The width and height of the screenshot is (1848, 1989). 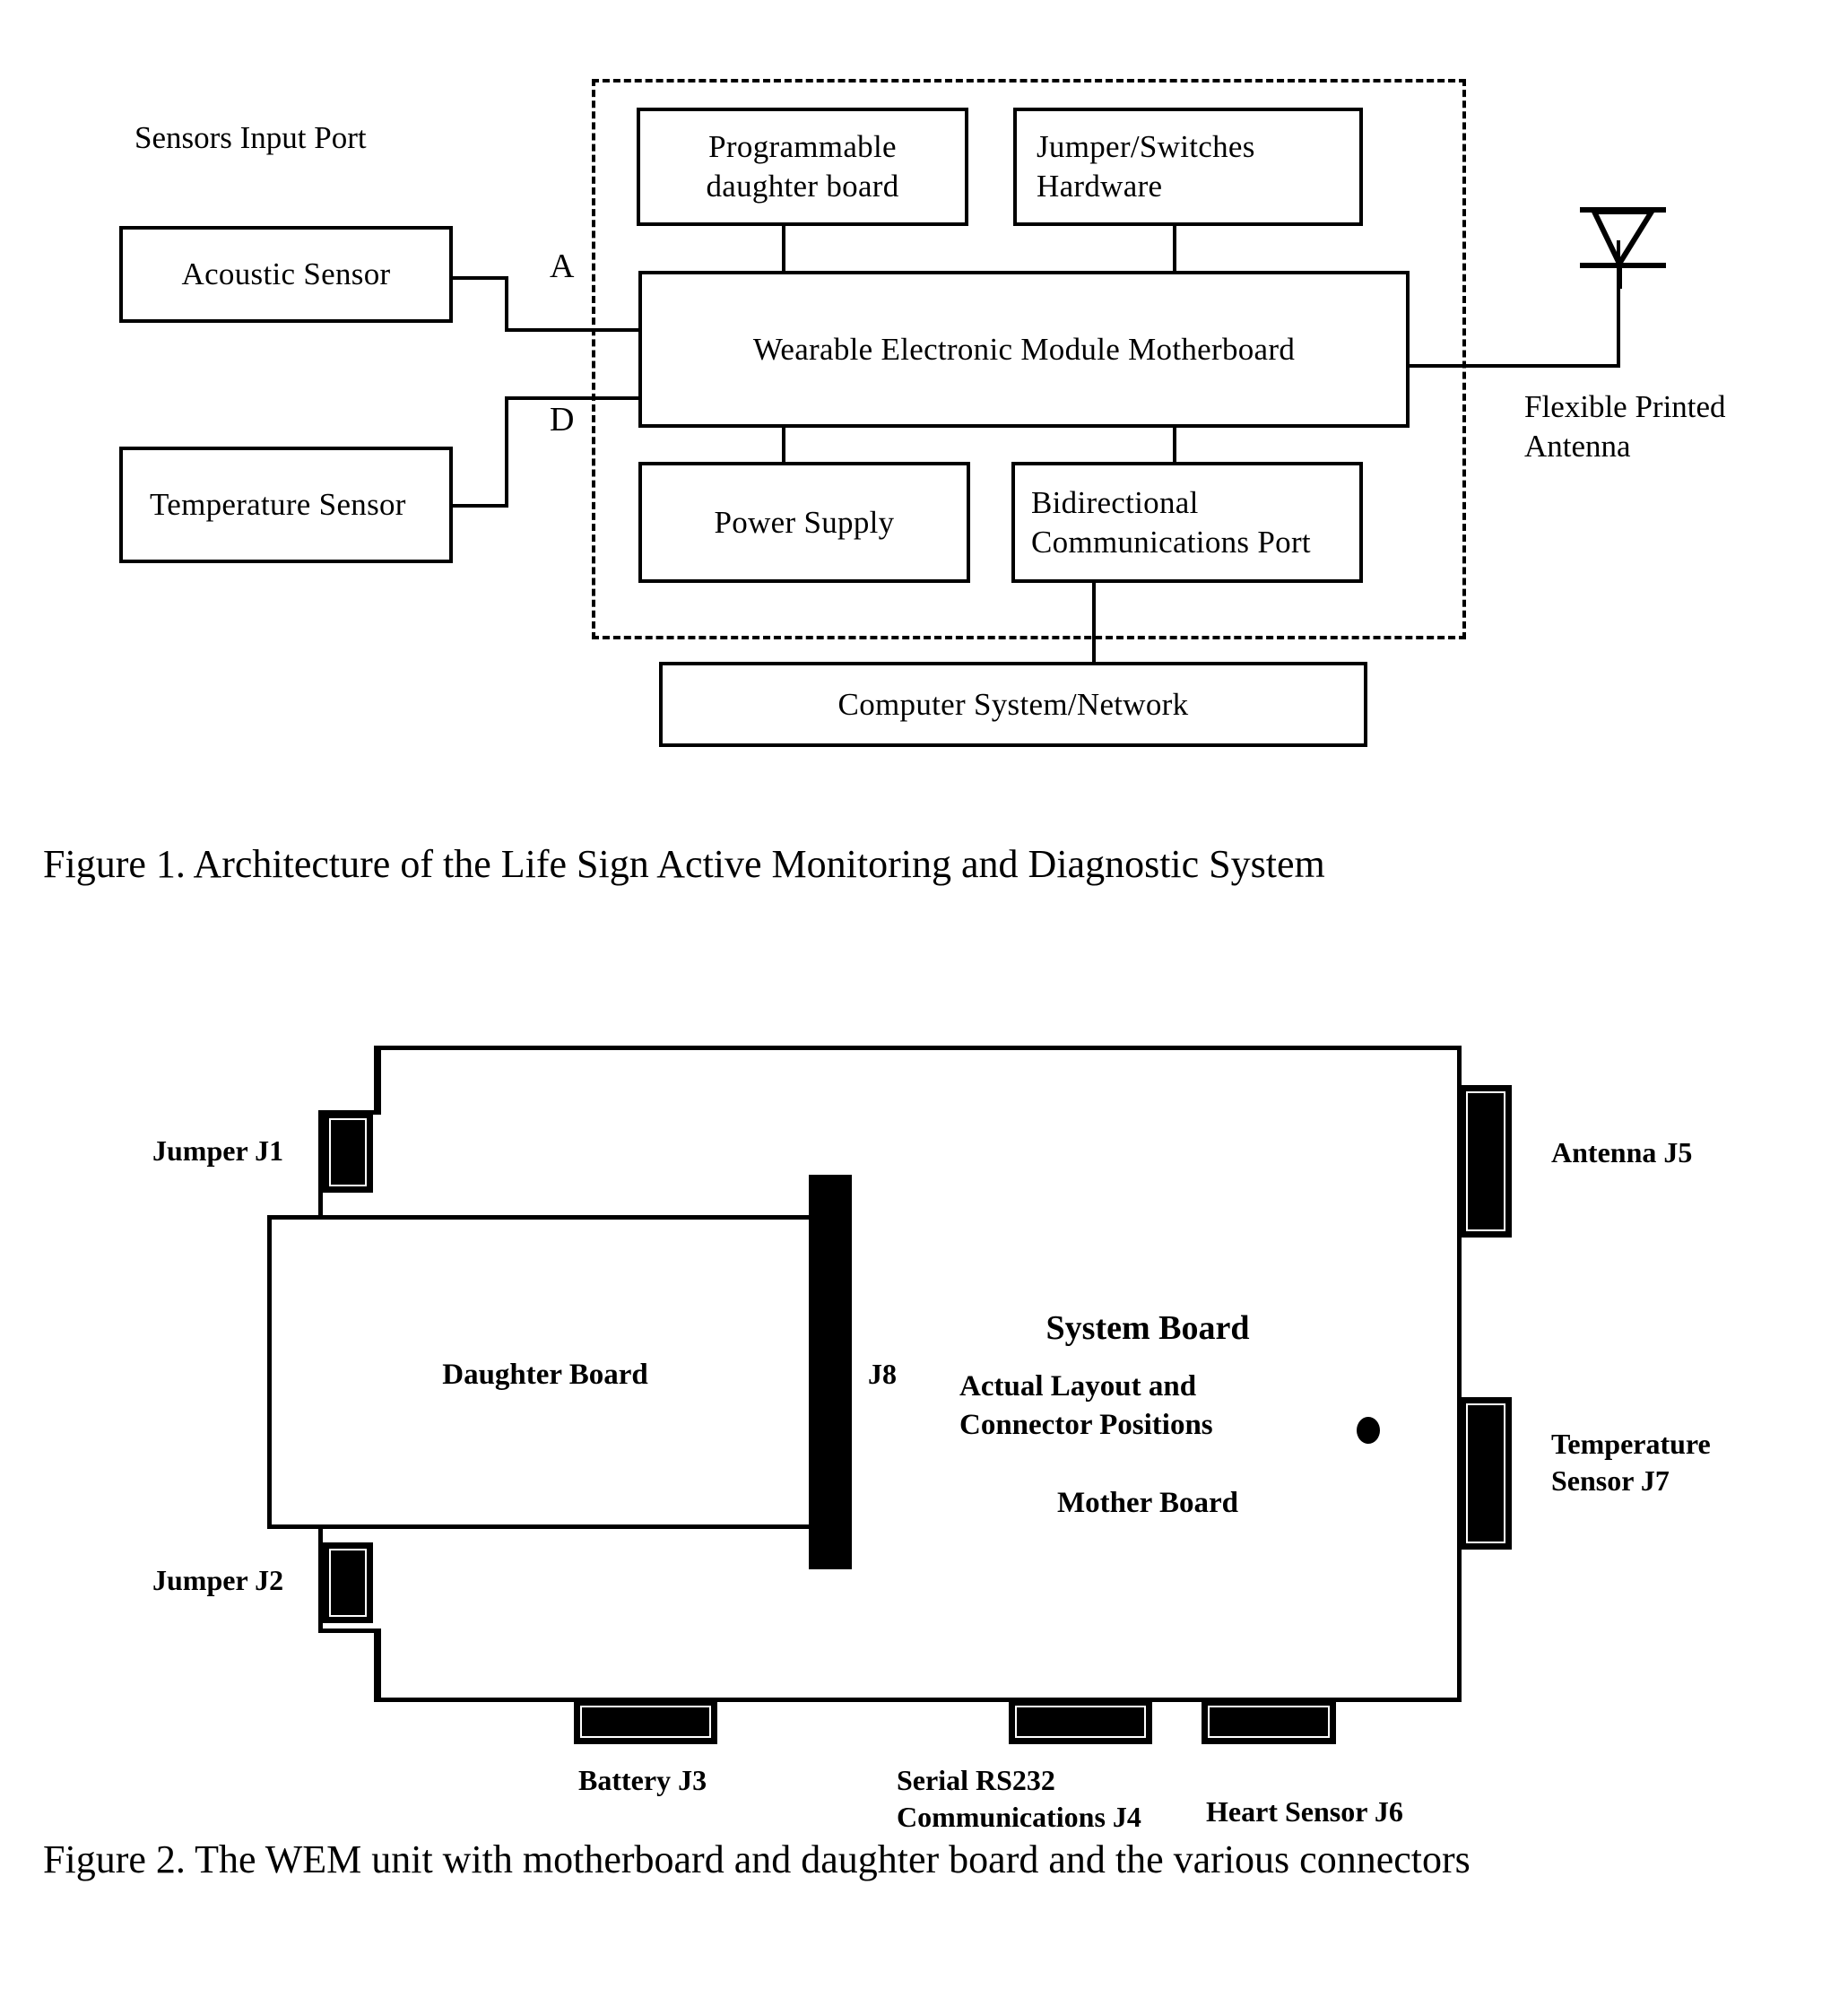 What do you see at coordinates (562, 266) in the screenshot?
I see `port-a-label: A` at bounding box center [562, 266].